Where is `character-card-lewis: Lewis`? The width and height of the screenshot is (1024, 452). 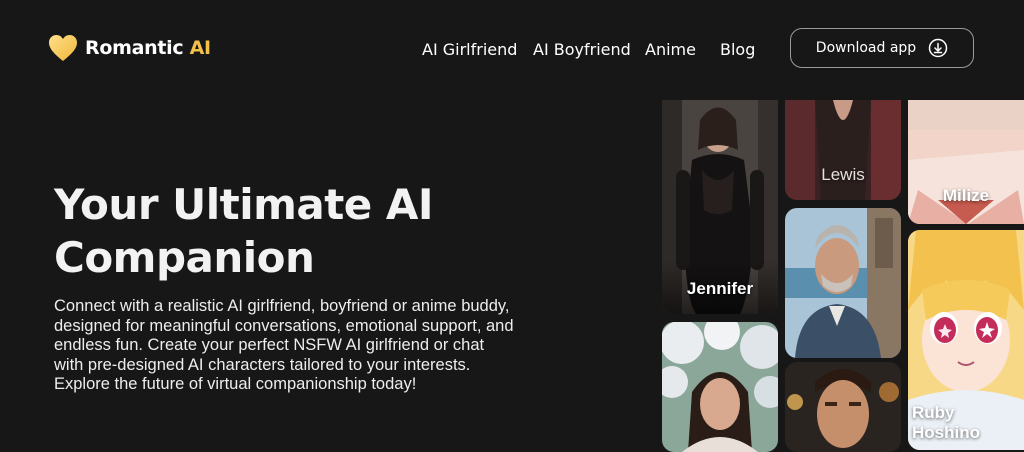 character-card-lewis: Lewis is located at coordinates (843, 150).